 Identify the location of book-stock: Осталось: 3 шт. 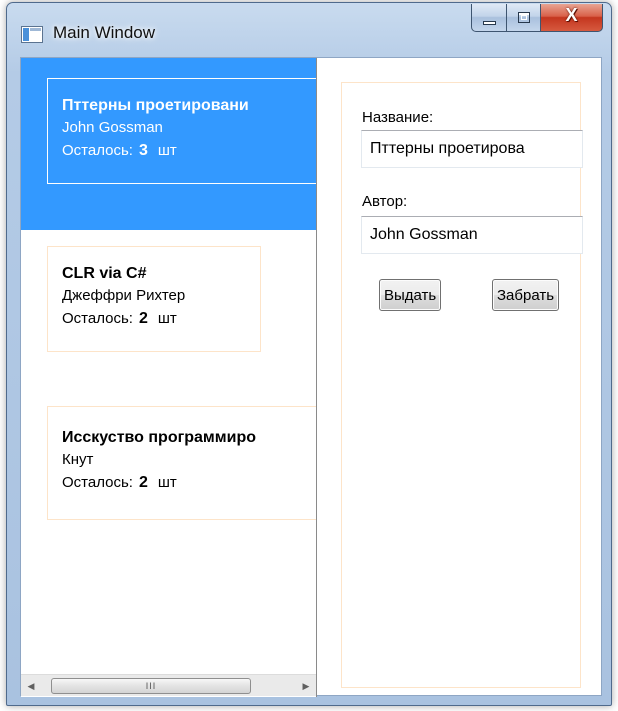
(182, 151).